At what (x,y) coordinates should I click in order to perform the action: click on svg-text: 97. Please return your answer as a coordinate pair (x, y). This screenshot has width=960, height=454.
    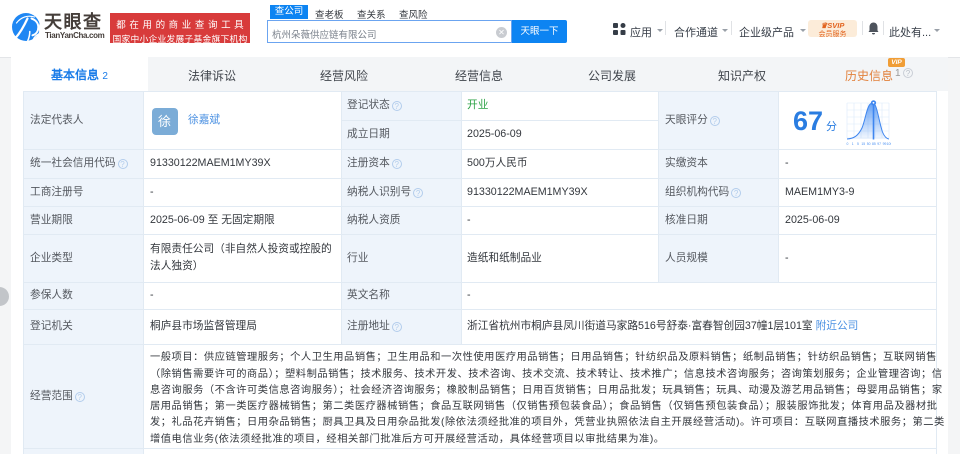
    Looking at the image, I should click on (879, 144).